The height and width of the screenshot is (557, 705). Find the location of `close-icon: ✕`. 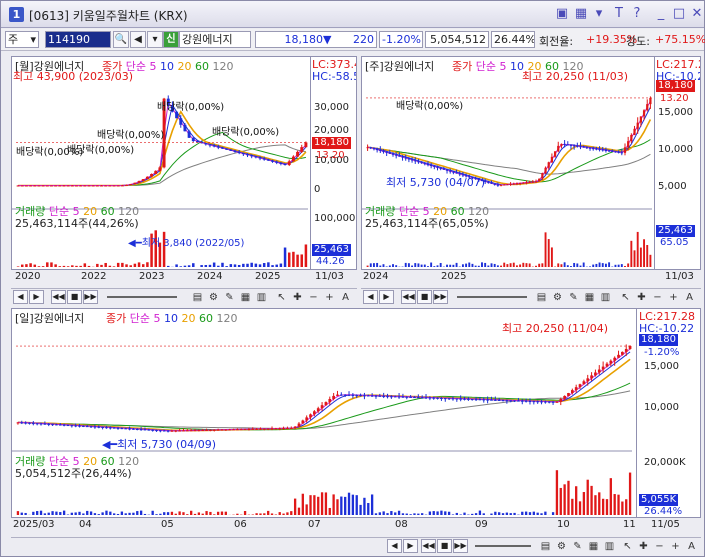

close-icon: ✕ is located at coordinates (697, 14).